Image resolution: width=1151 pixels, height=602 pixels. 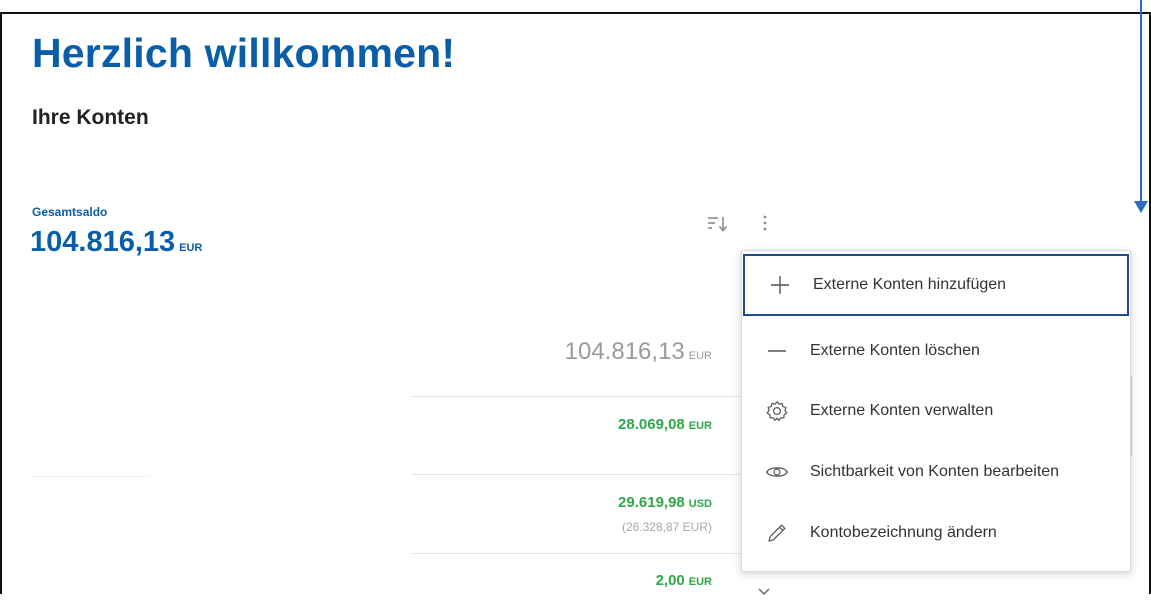 I want to click on section-title: Ihre Konten, so click(x=90, y=117).